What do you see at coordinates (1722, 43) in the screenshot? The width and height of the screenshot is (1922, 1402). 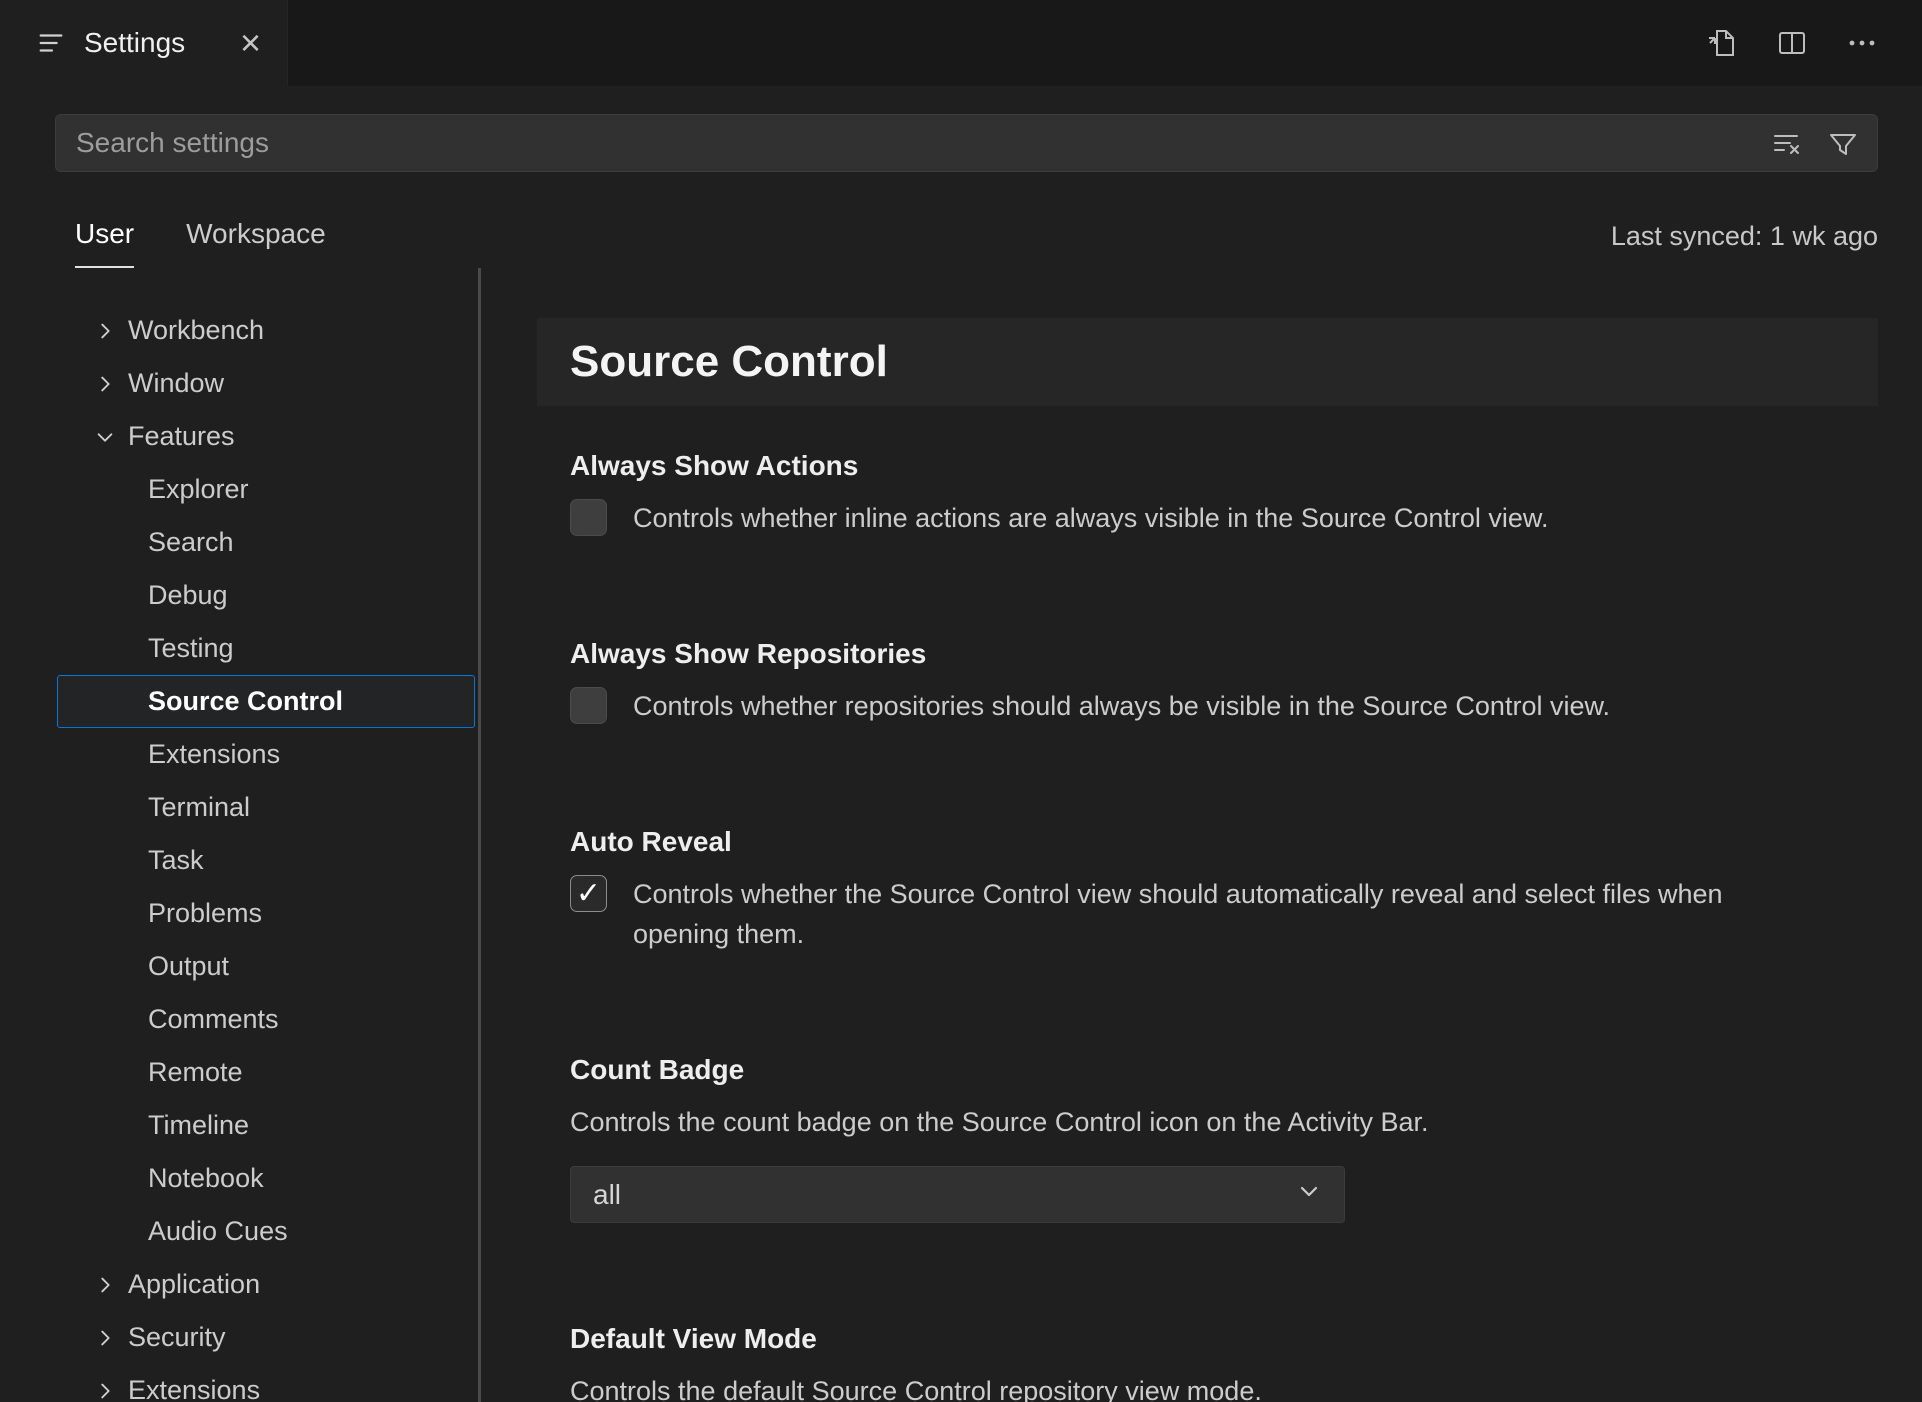 I see `open-settings-json-icon` at bounding box center [1722, 43].